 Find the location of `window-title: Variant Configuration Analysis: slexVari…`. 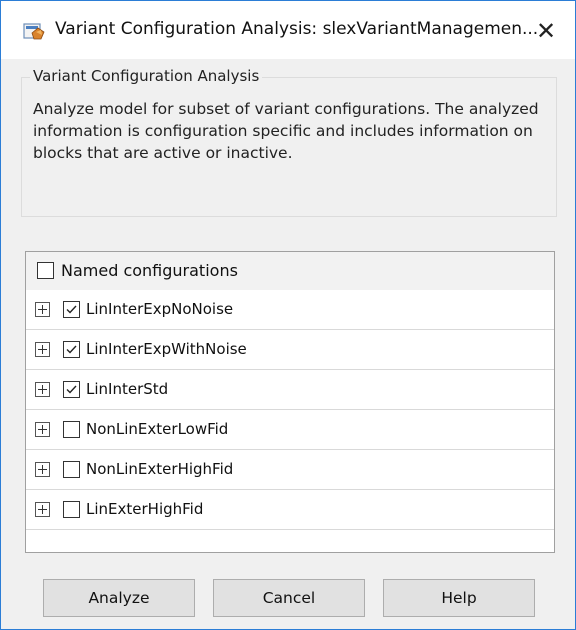

window-title: Variant Configuration Analysis: slexVari… is located at coordinates (297, 29).